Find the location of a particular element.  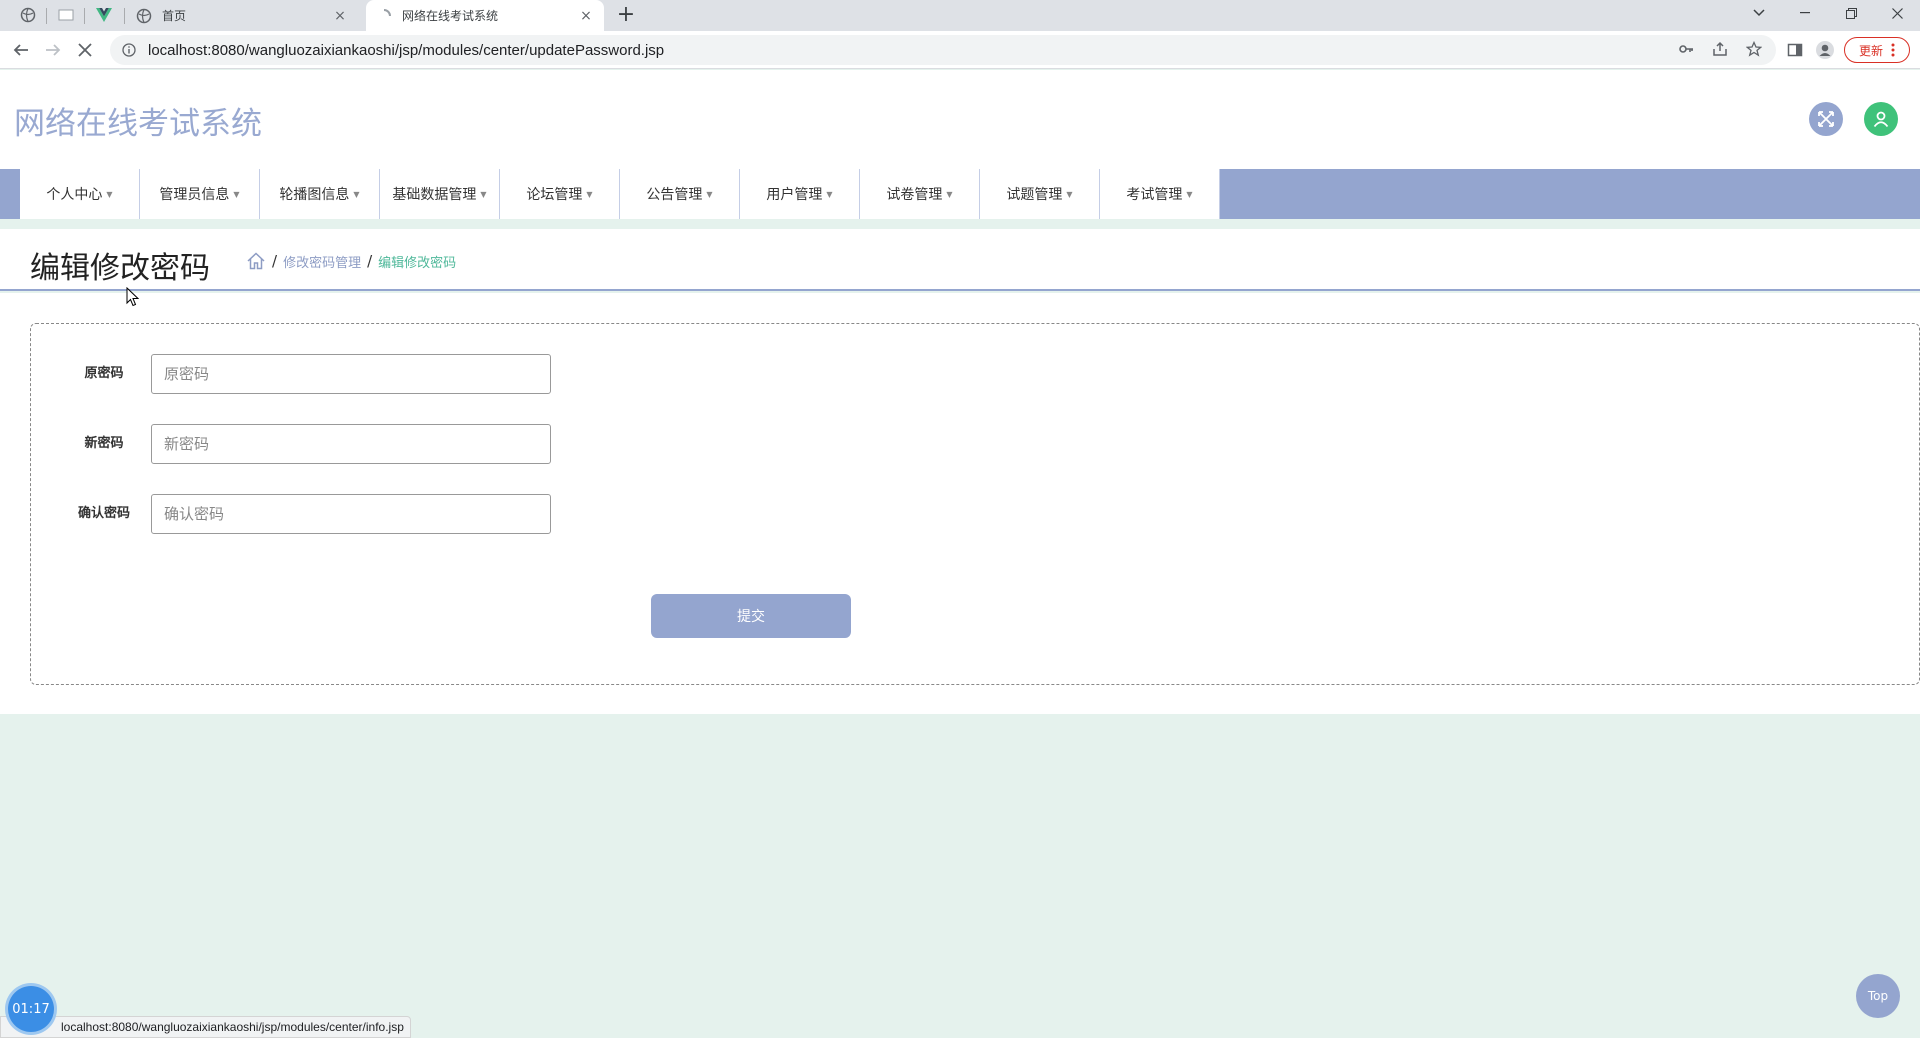

nav-item-label: 试题管理 is located at coordinates (1034, 195).